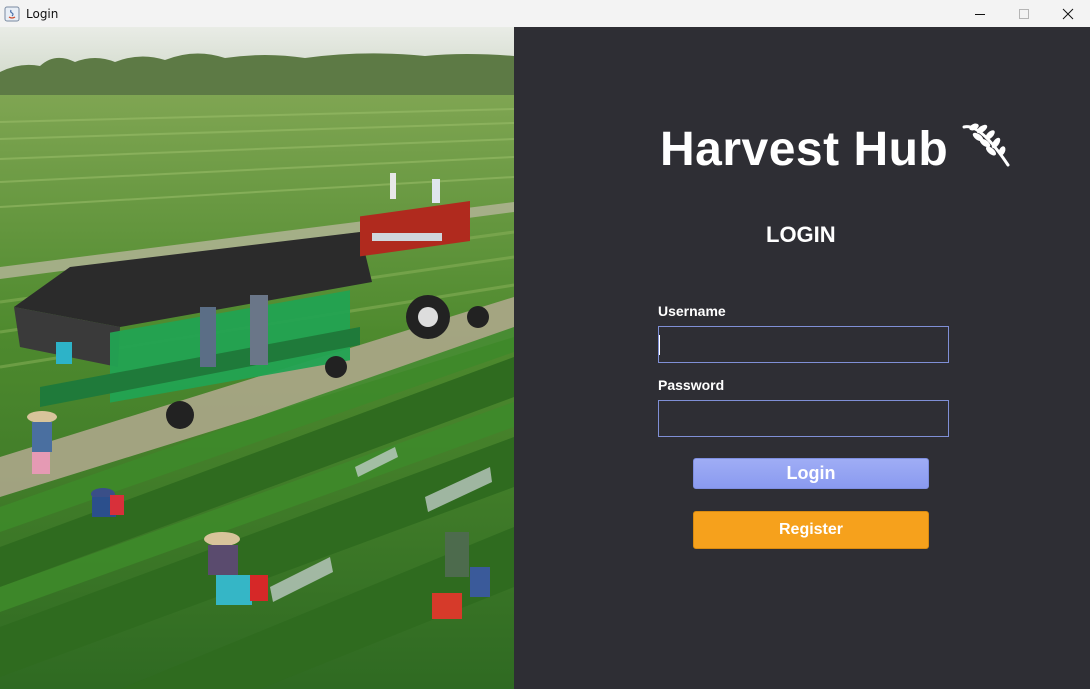 Image resolution: width=1090 pixels, height=689 pixels. Describe the element at coordinates (801, 234) in the screenshot. I see `login-heading: LOGIN` at that location.